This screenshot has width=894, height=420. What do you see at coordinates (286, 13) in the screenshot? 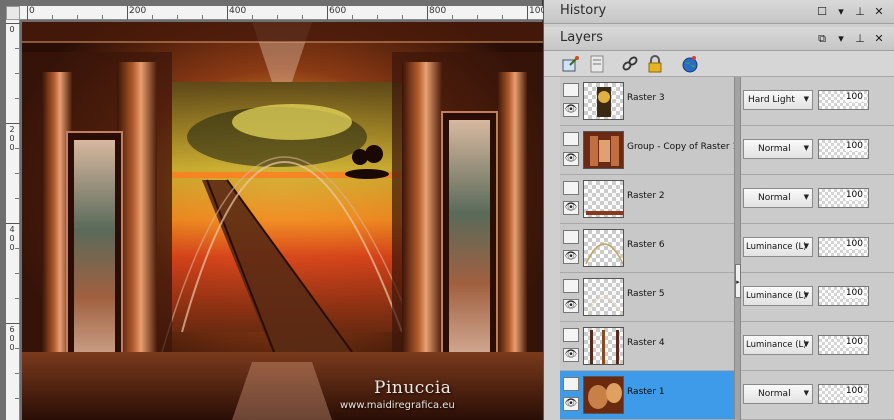
I see `ruler-top: 0 200 400 600 800 1000` at bounding box center [286, 13].